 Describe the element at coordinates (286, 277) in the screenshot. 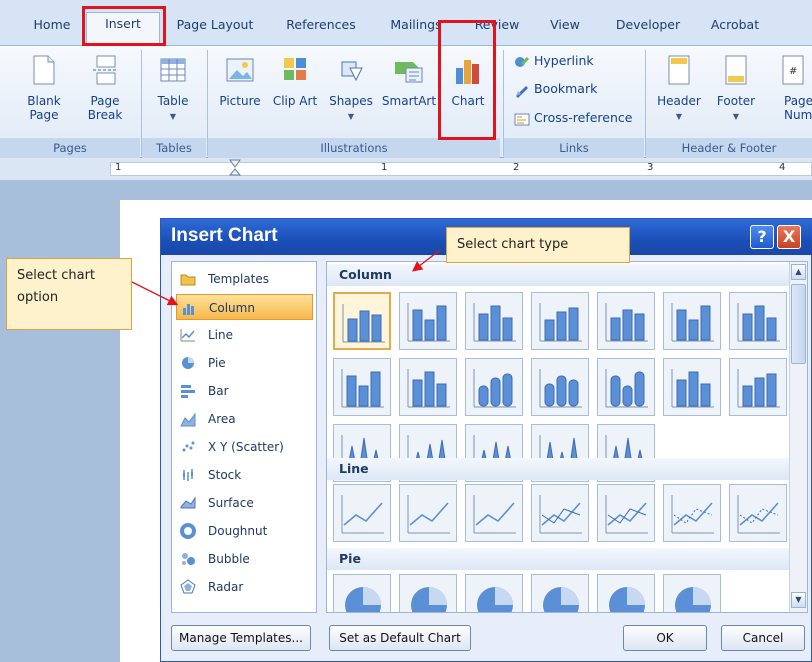

I see `callout-arrows` at that location.